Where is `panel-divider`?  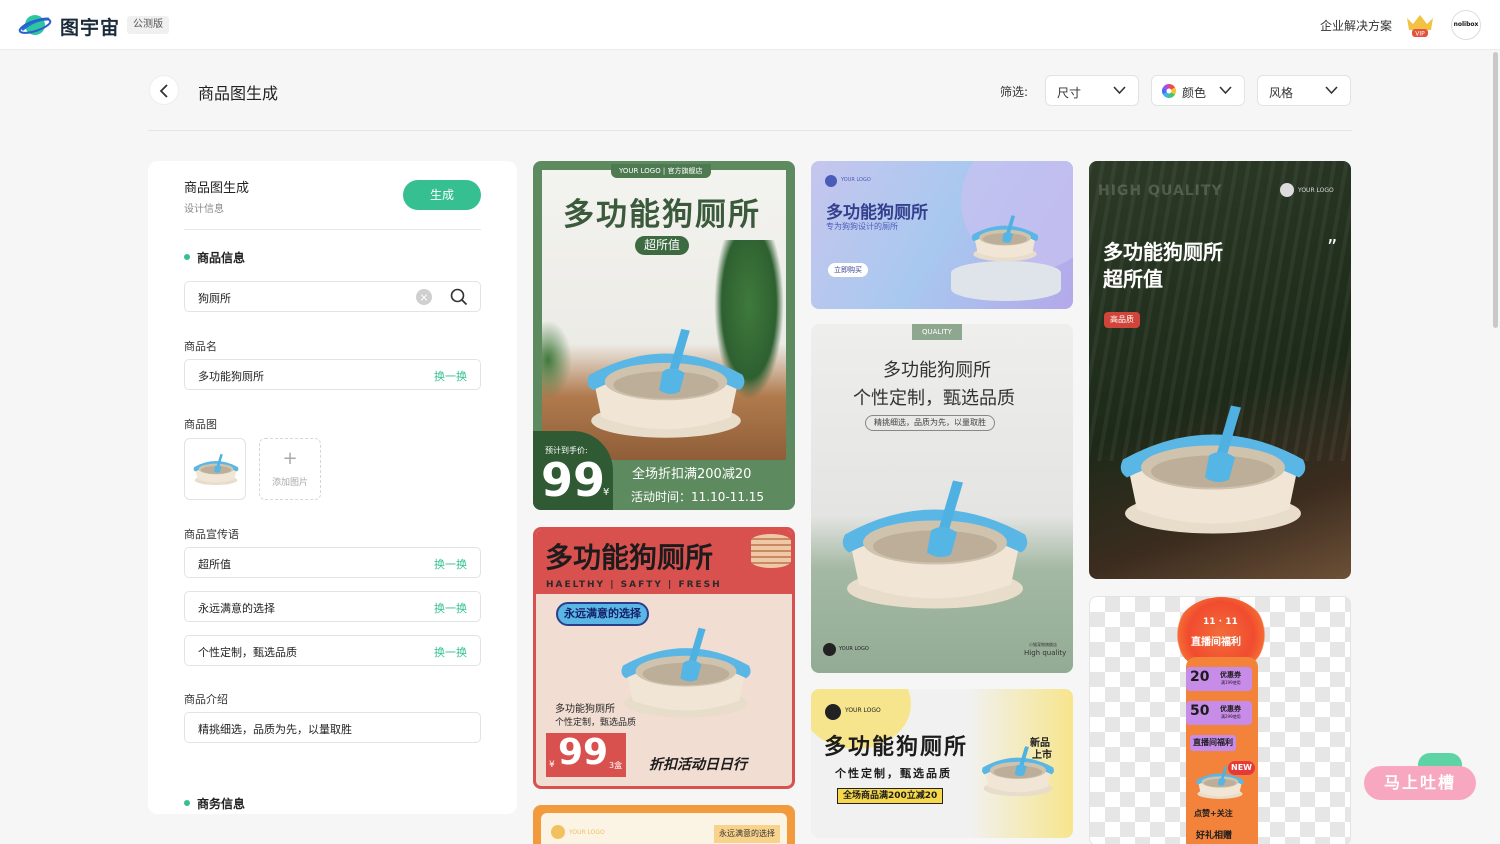
panel-divider is located at coordinates (332, 229).